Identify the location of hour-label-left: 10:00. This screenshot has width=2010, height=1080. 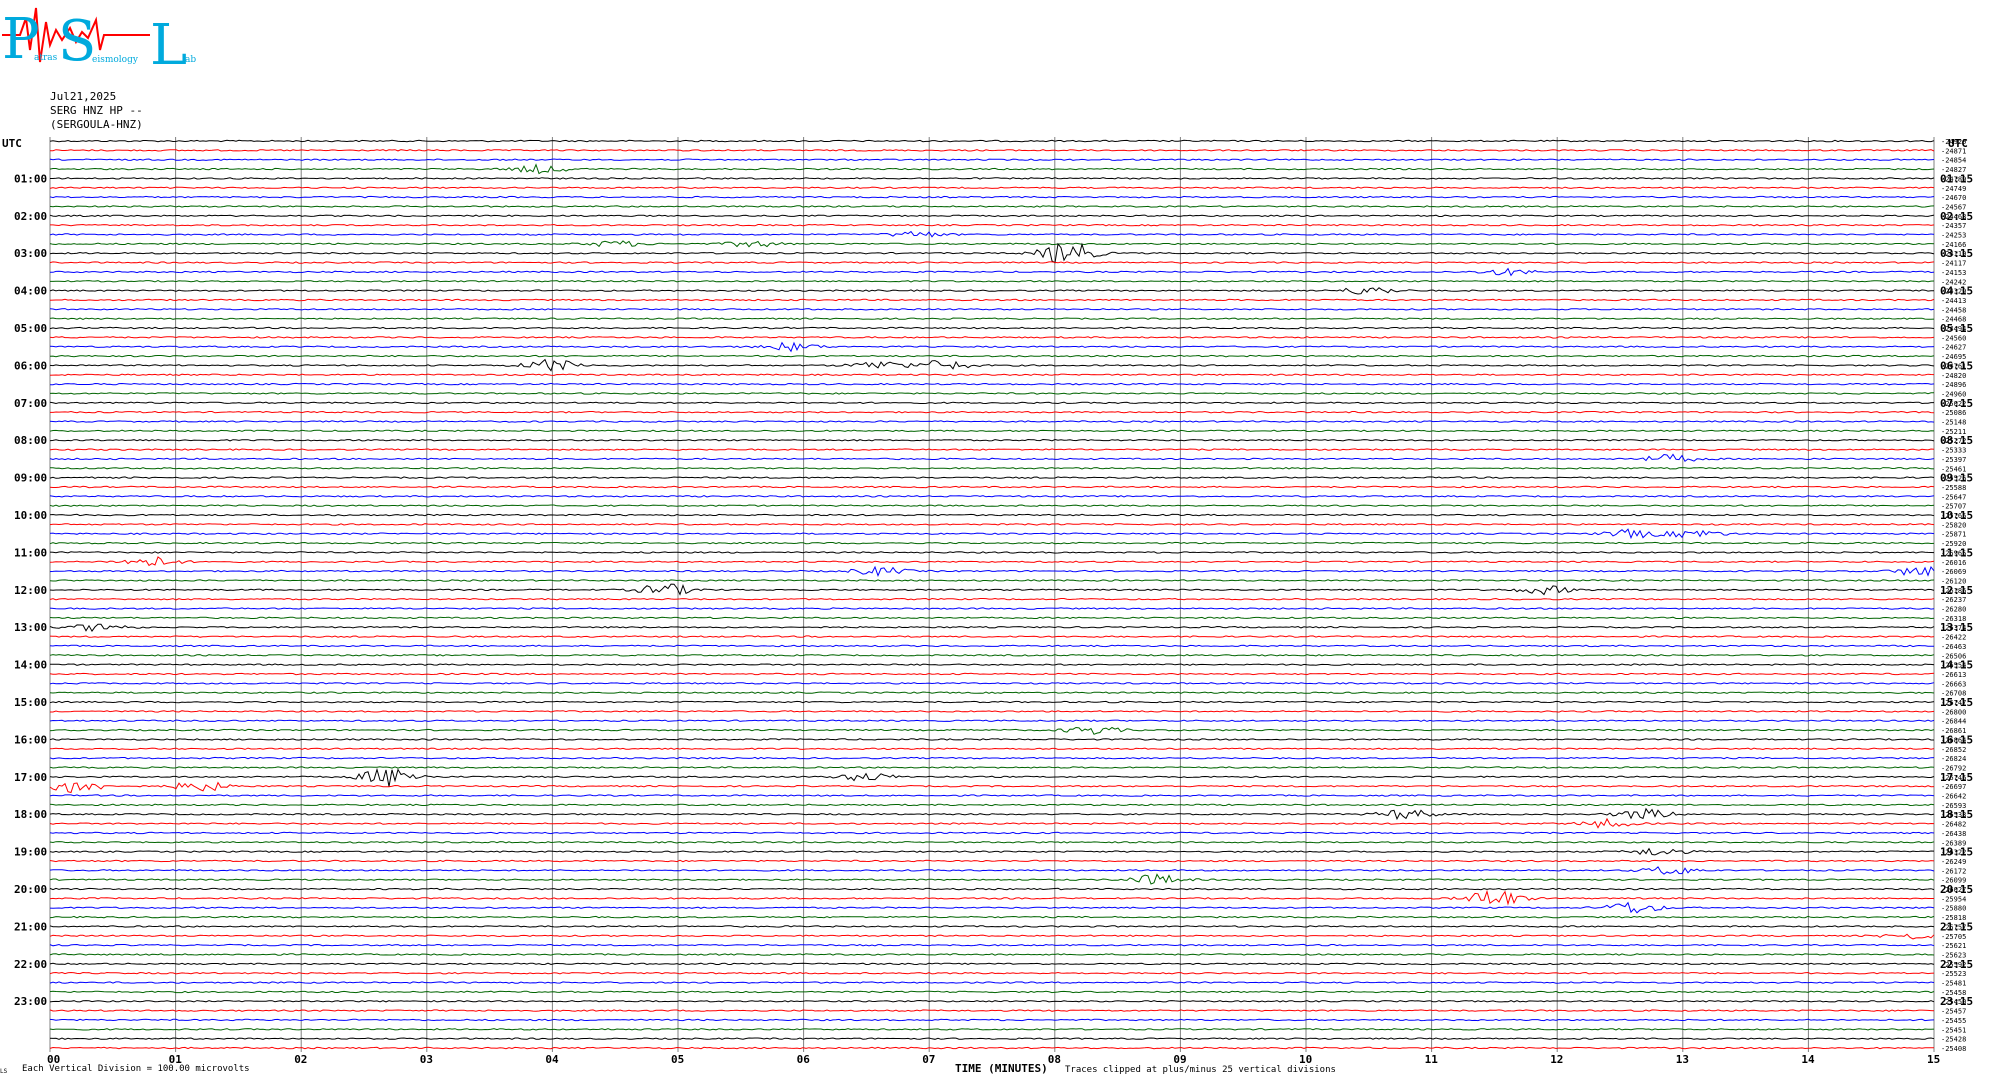
(30, 515).